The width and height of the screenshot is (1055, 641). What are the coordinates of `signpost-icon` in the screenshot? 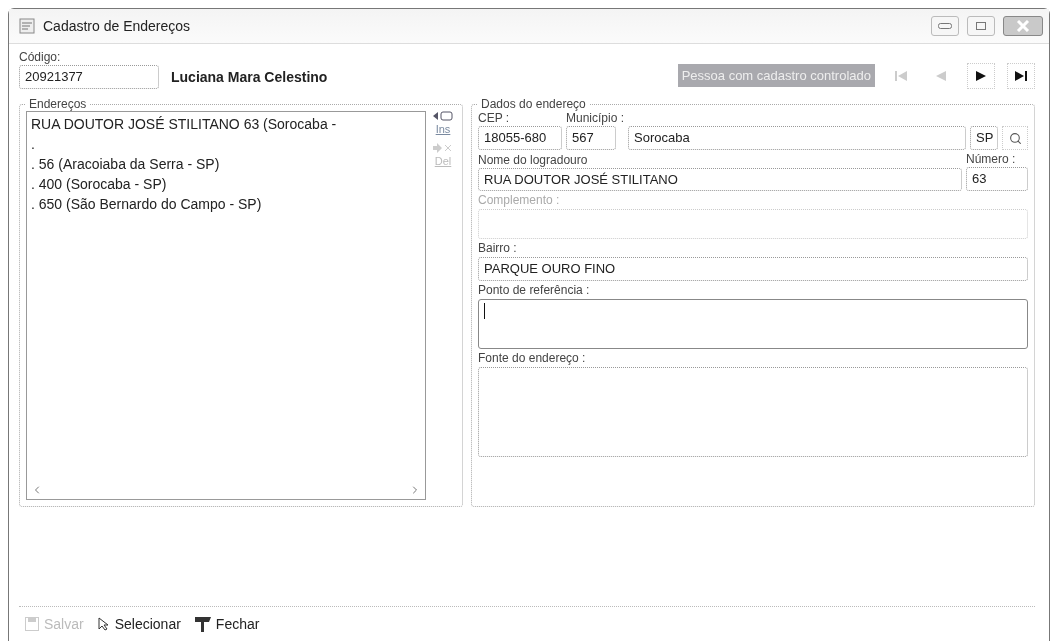 It's located at (202, 624).